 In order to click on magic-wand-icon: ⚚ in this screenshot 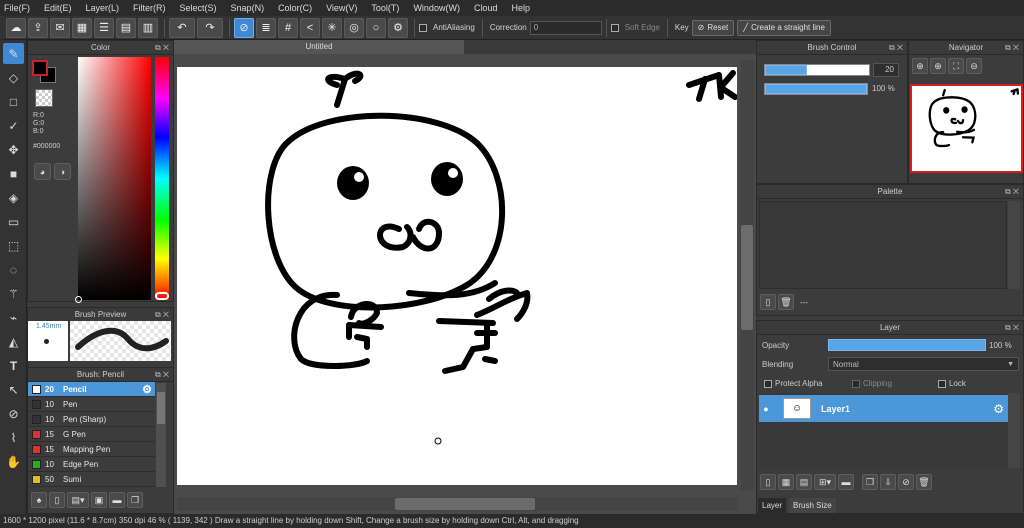, I will do `click(13, 293)`.